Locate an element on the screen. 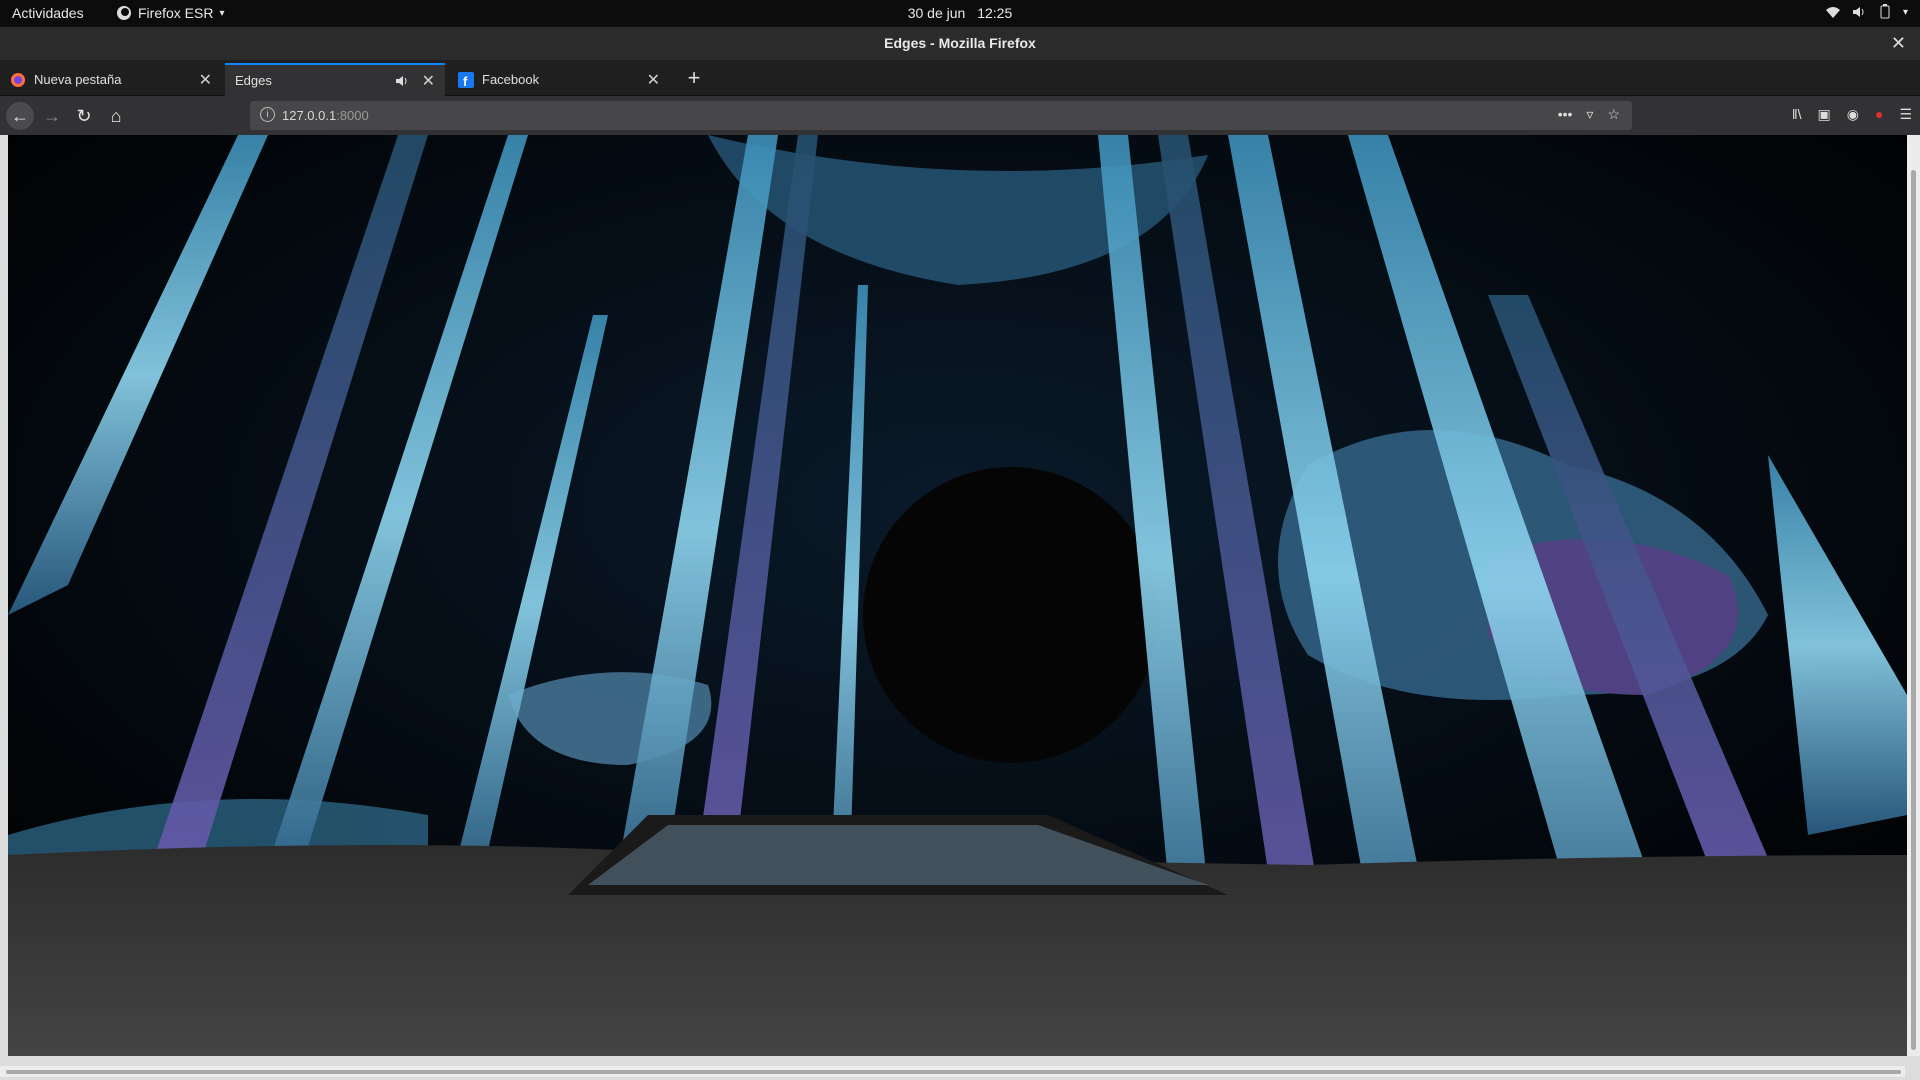  account-icon: ◉ is located at coordinates (1853, 114).